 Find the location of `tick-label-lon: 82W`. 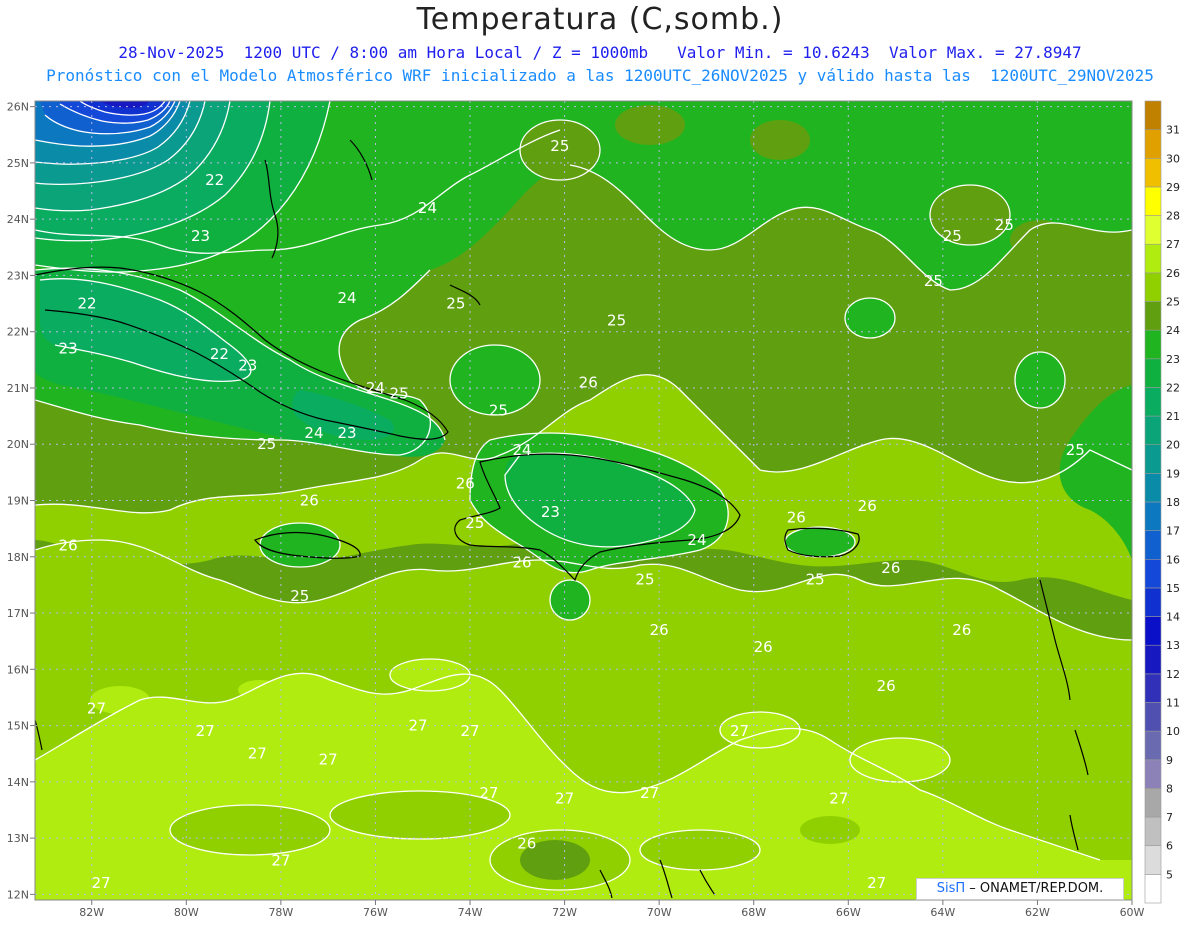

tick-label-lon: 82W is located at coordinates (91, 912).